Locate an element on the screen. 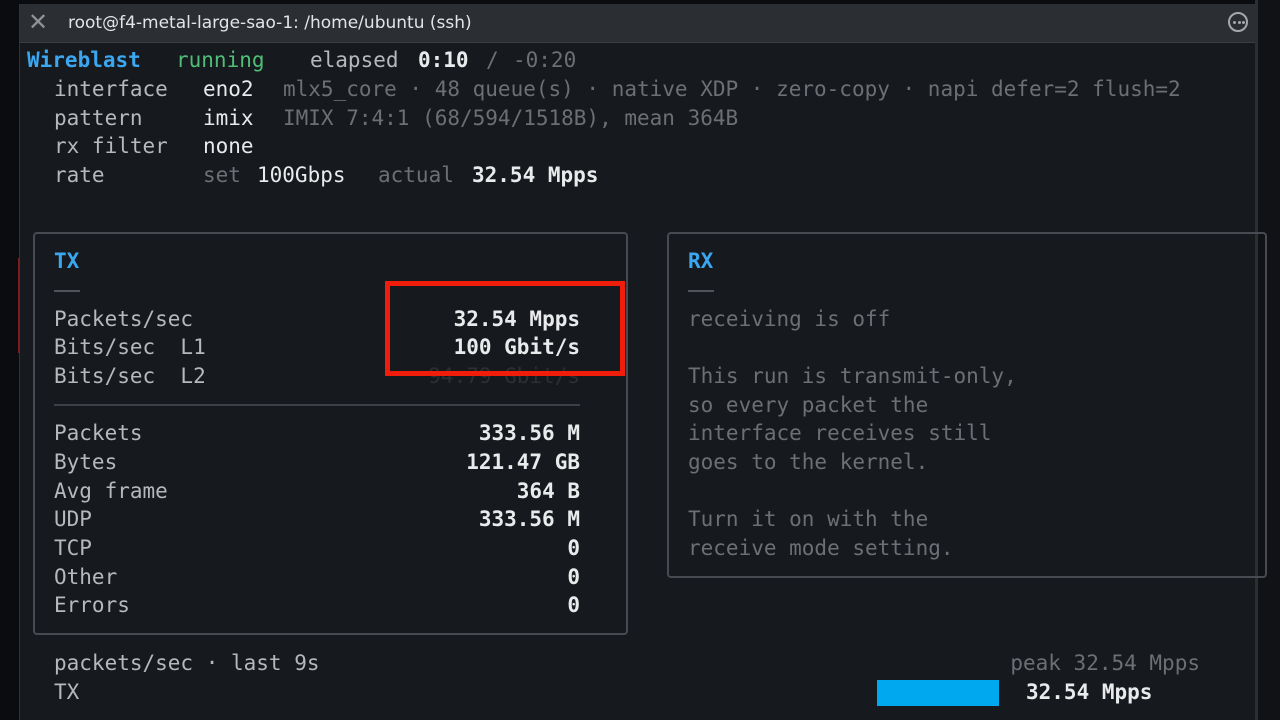 This screenshot has width=1280, height=720. run-status: running is located at coordinates (220, 60).